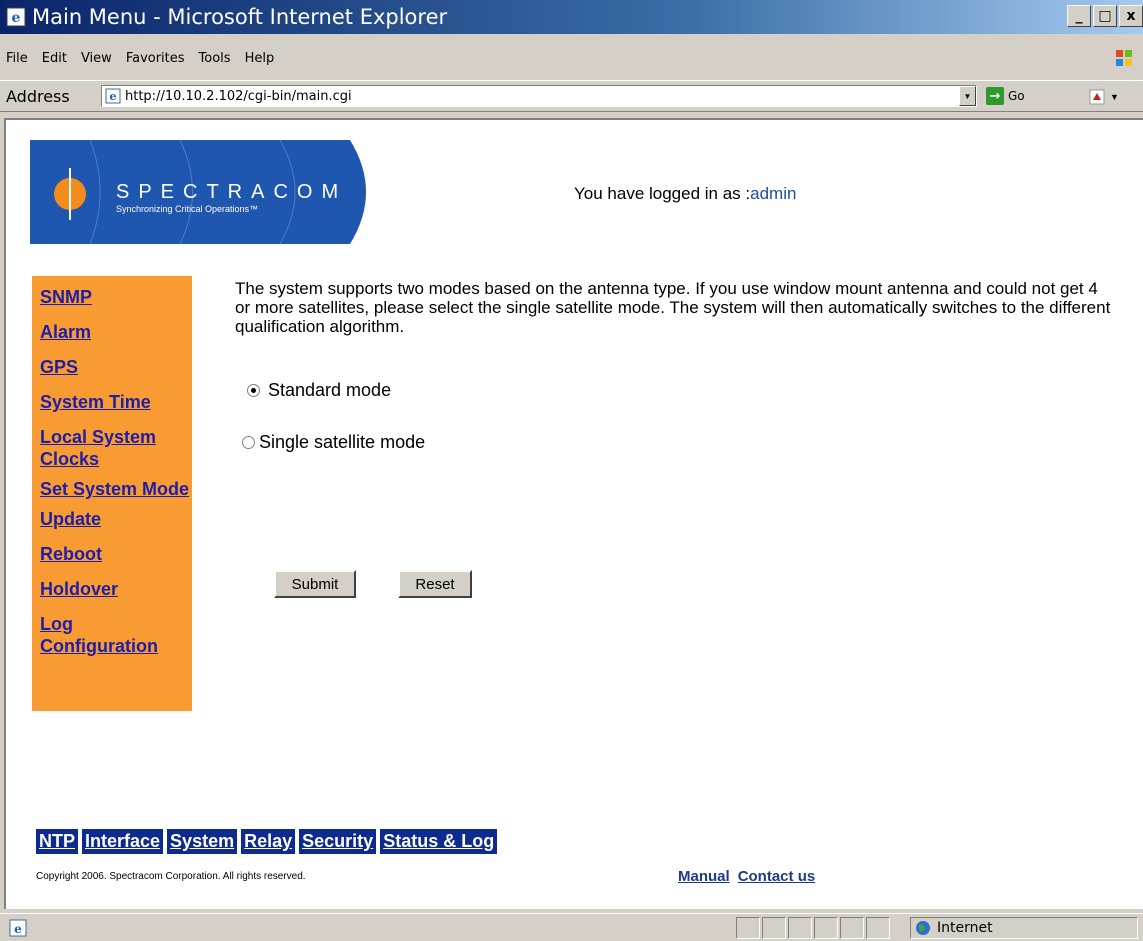  Describe the element at coordinates (777, 876) in the screenshot. I see `contact-us-link: Contact us` at that location.